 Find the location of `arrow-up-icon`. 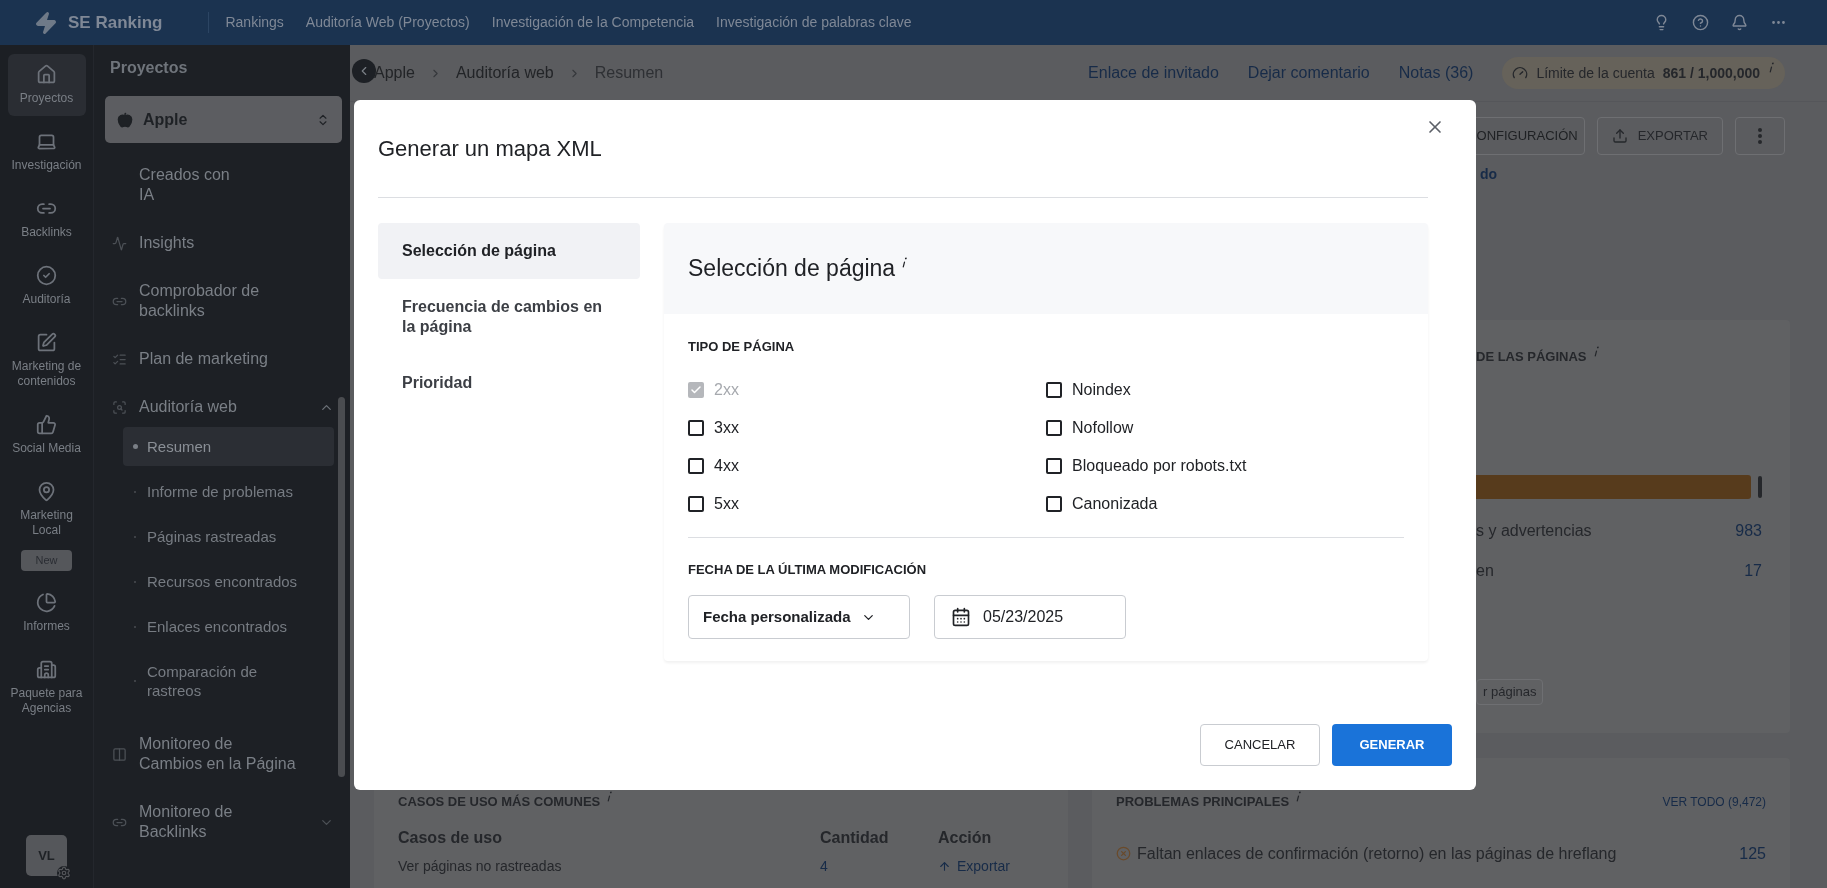

arrow-up-icon is located at coordinates (944, 866).